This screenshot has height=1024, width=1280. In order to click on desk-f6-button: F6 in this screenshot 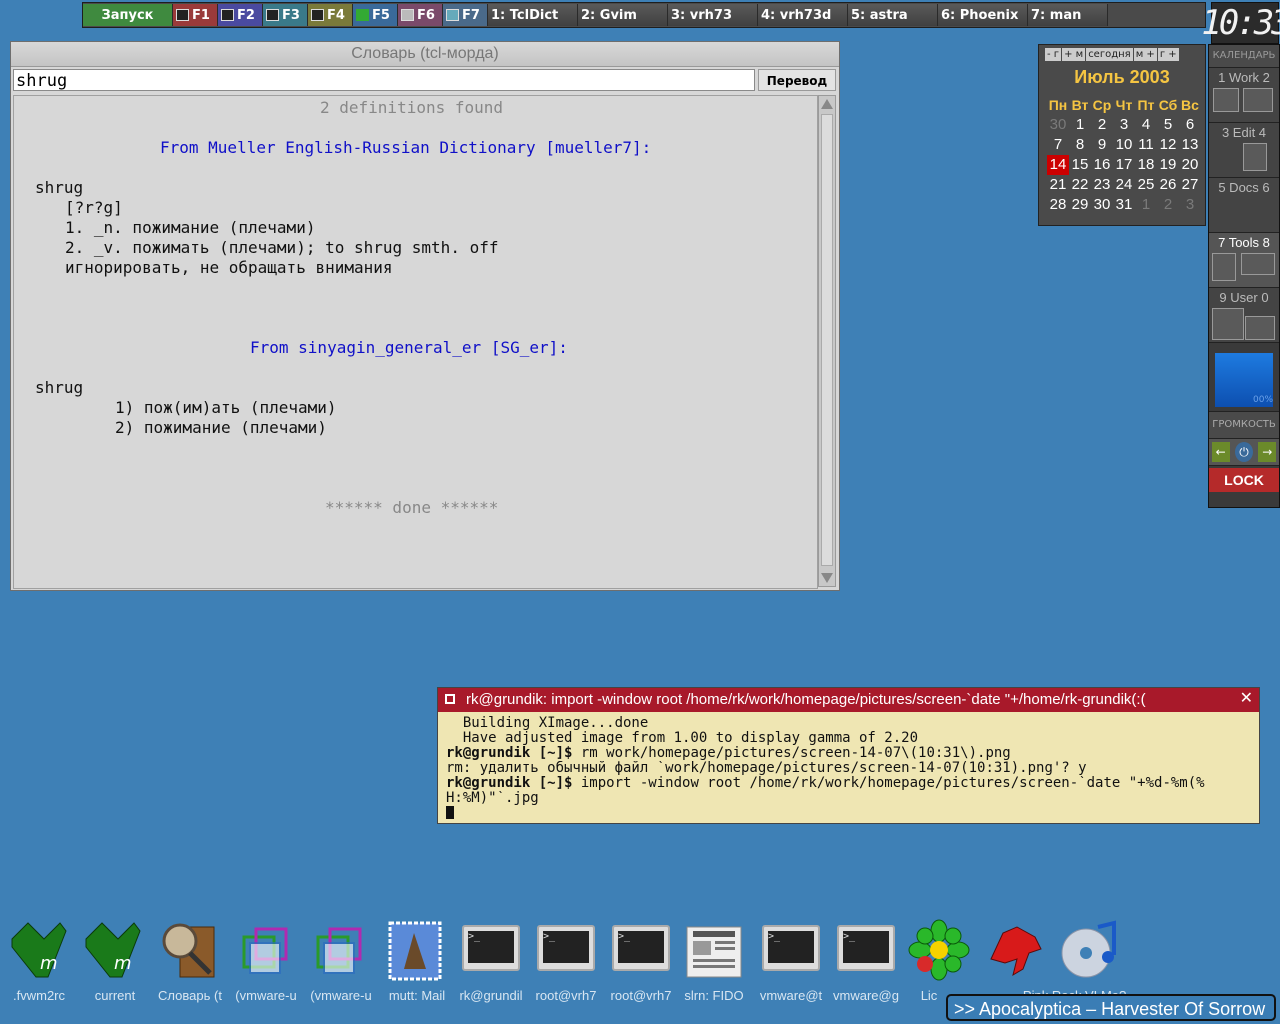, I will do `click(420, 15)`.